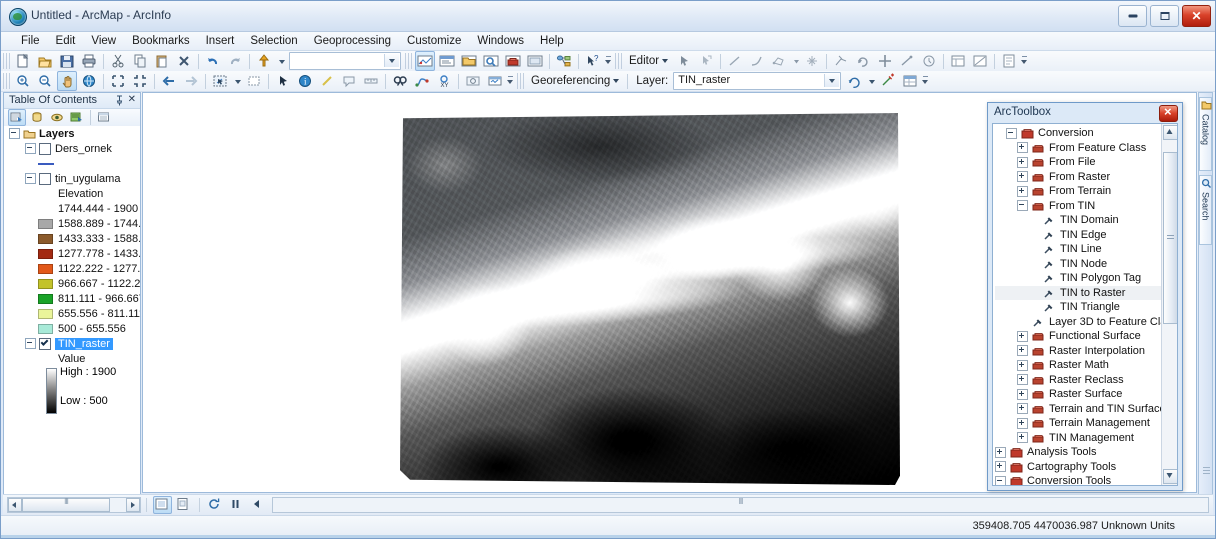  Describe the element at coordinates (1009, 61) in the screenshot. I see `create-features-icon` at that location.